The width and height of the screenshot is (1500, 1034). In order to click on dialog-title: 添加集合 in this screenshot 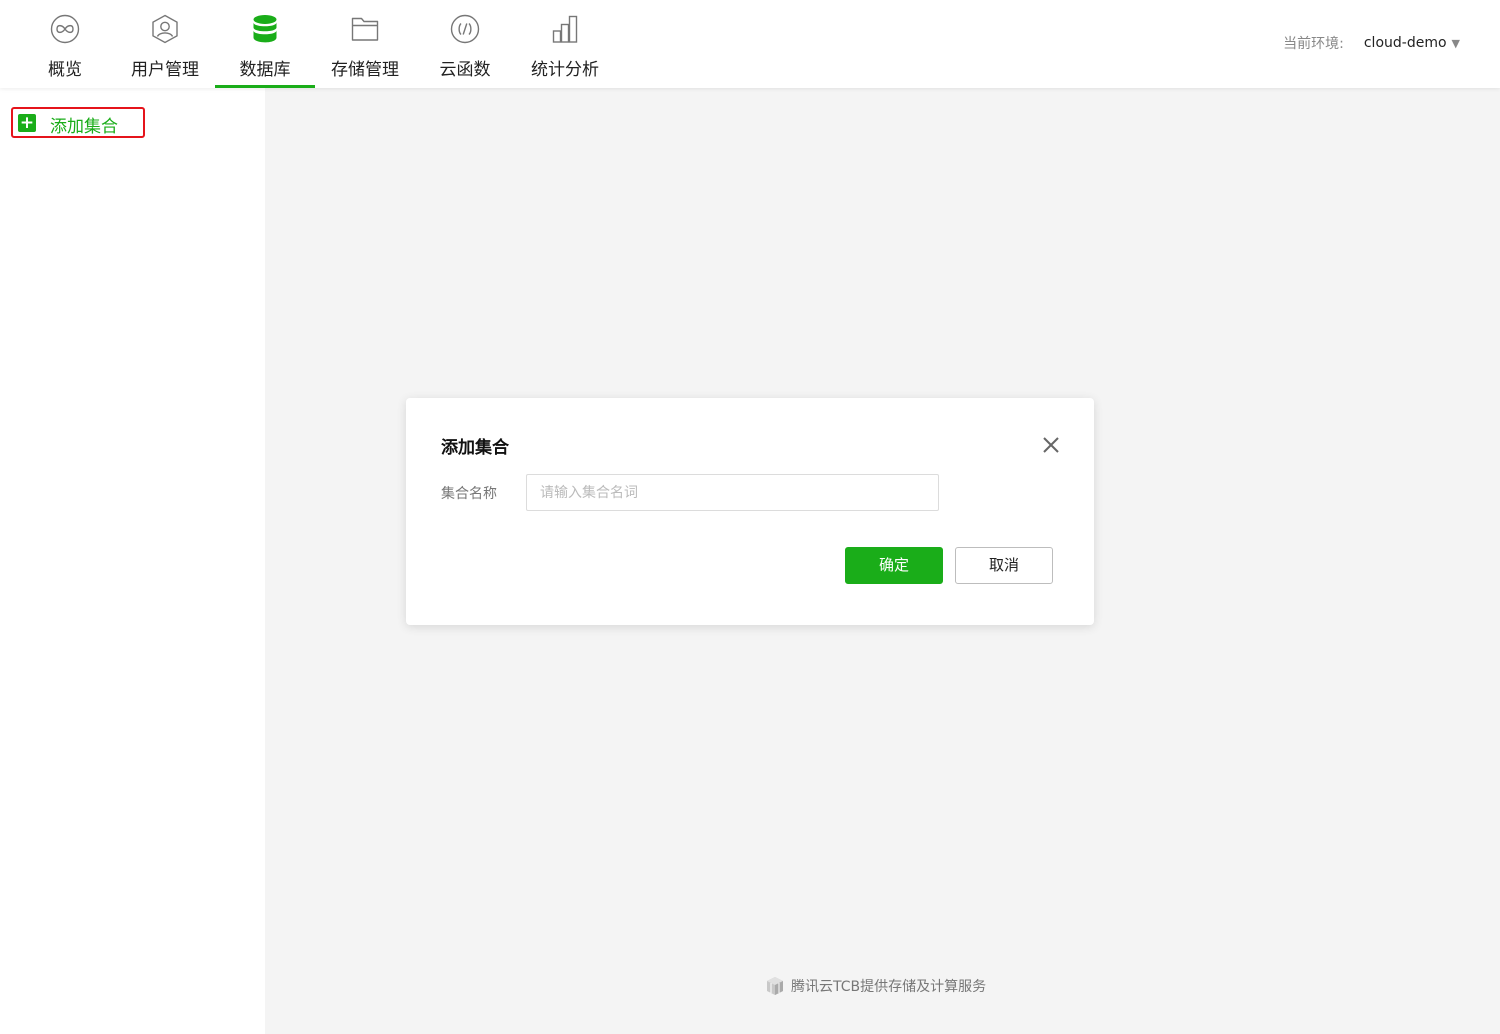, I will do `click(475, 448)`.